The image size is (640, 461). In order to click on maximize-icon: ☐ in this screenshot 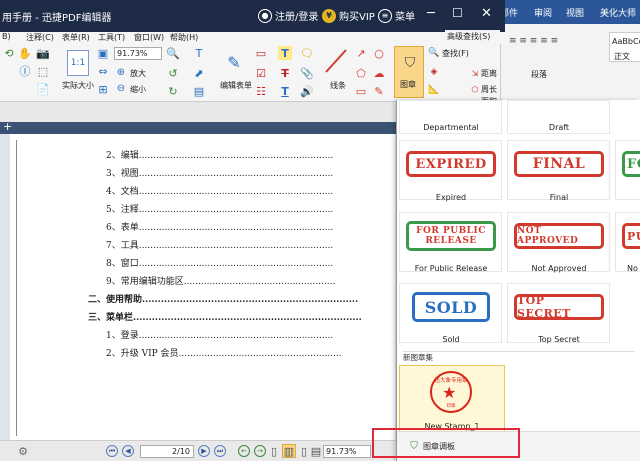, I will do `click(457, 13)`.